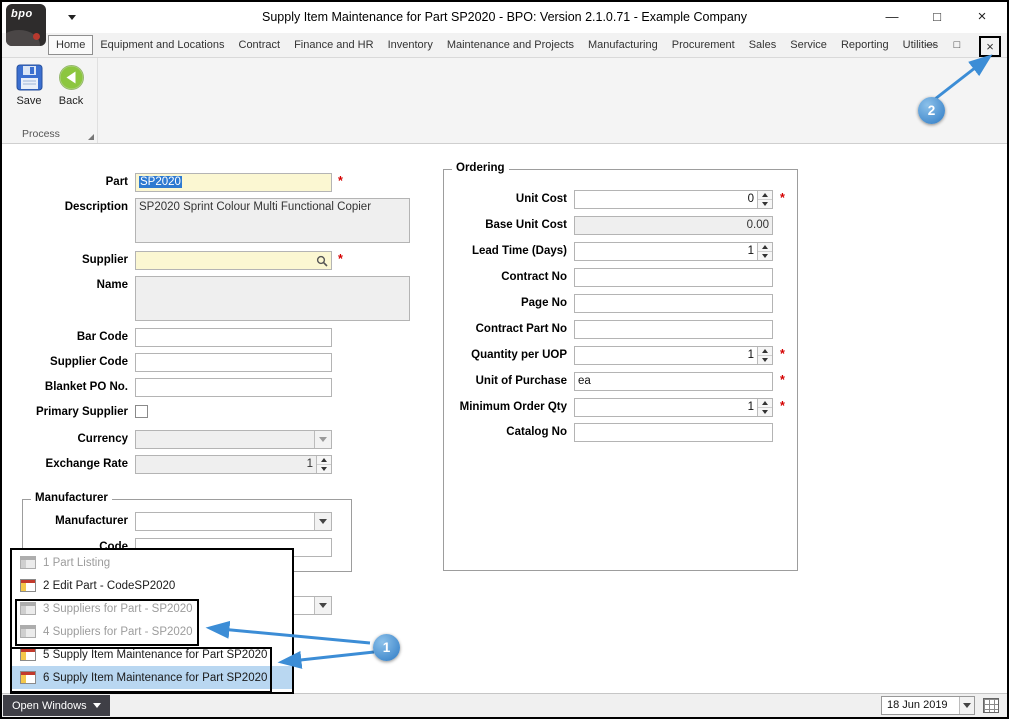 The width and height of the screenshot is (1009, 719). I want to click on quick-access-caret-icon, so click(72, 17).